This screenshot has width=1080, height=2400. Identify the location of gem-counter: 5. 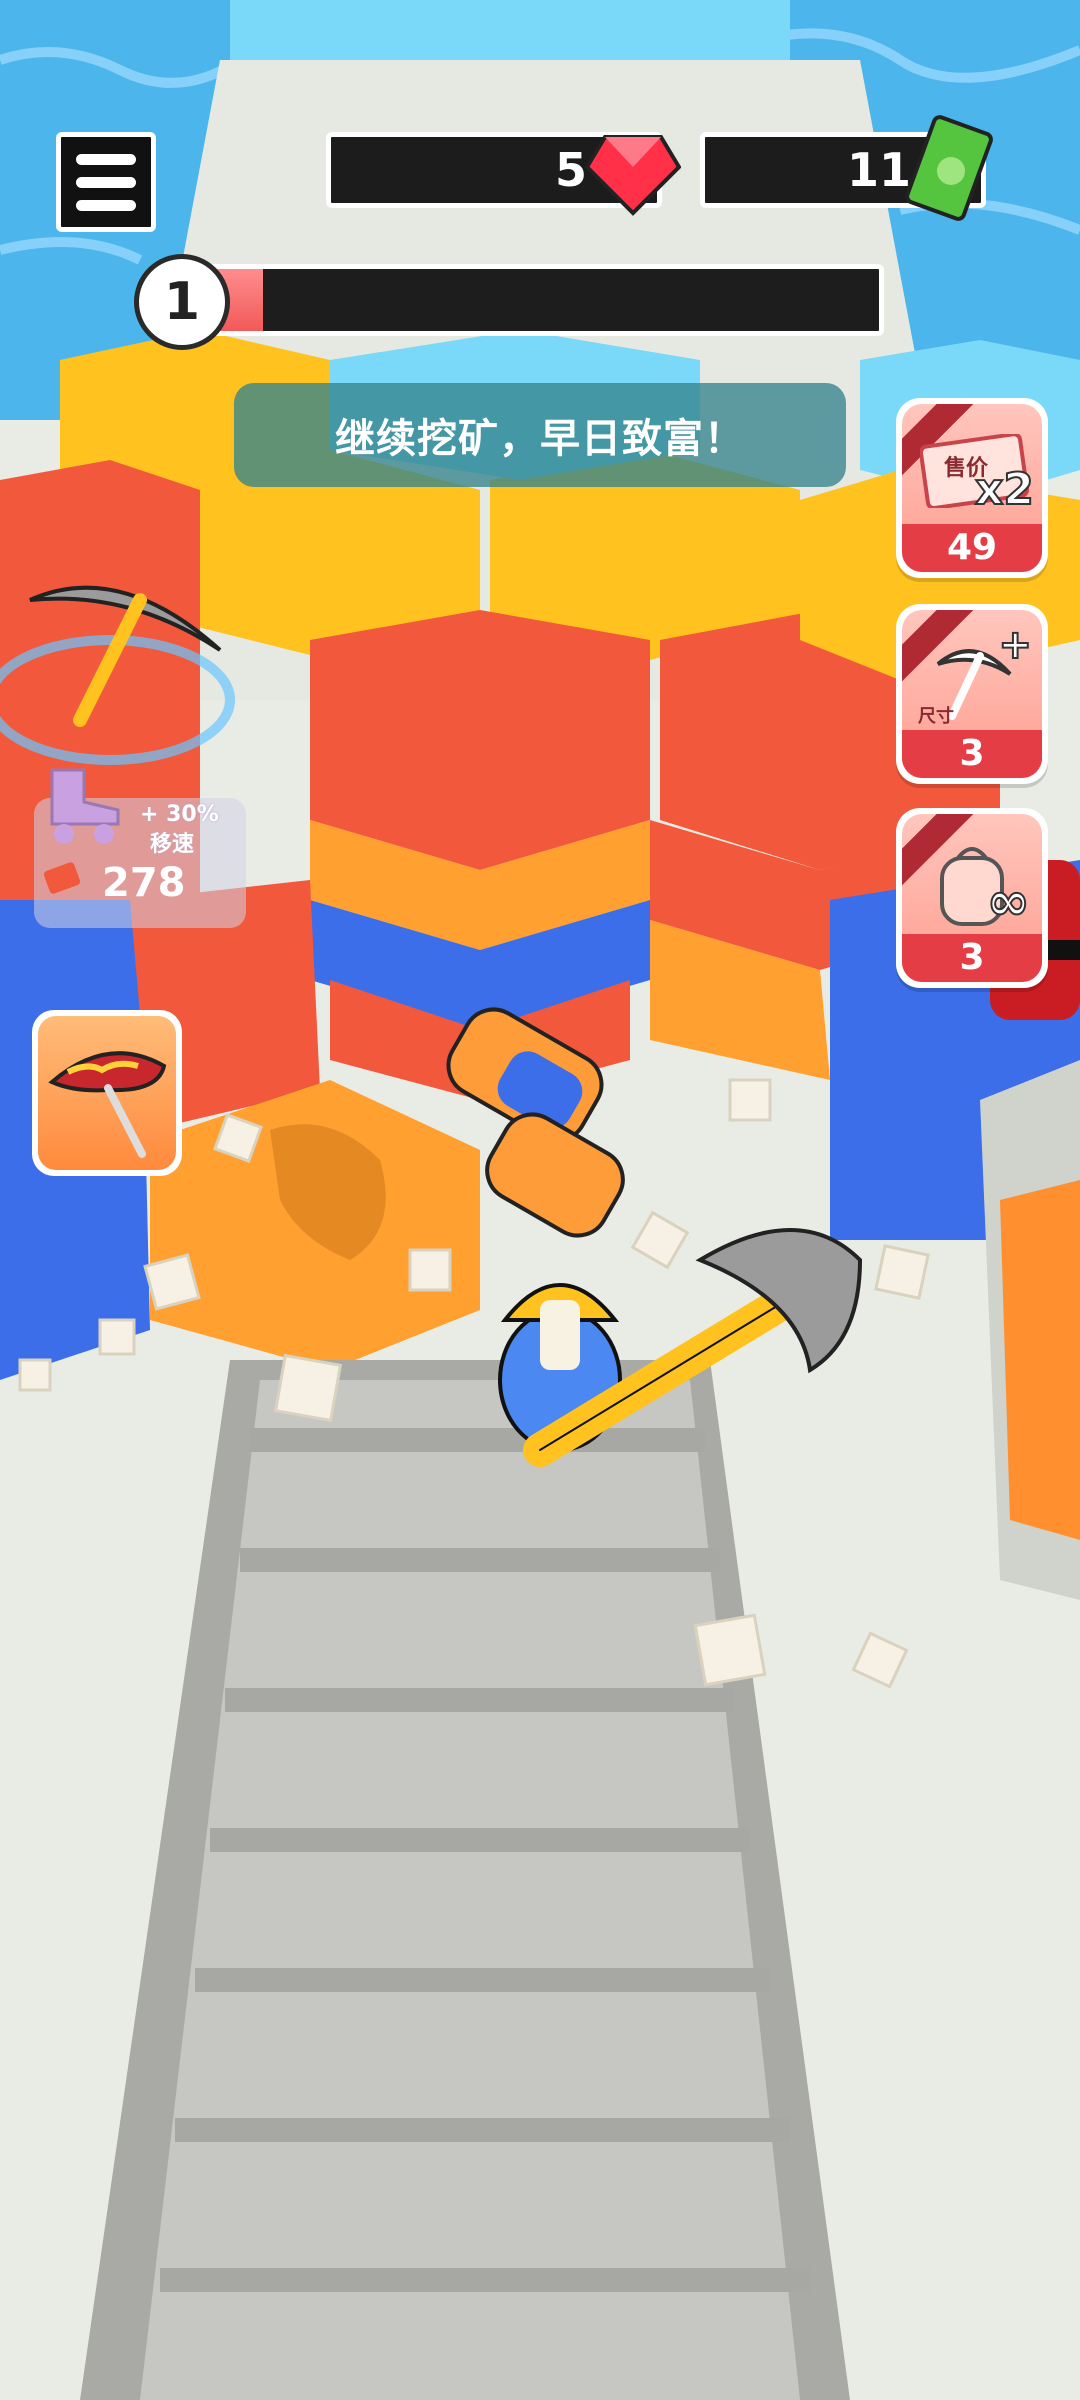
(503, 174).